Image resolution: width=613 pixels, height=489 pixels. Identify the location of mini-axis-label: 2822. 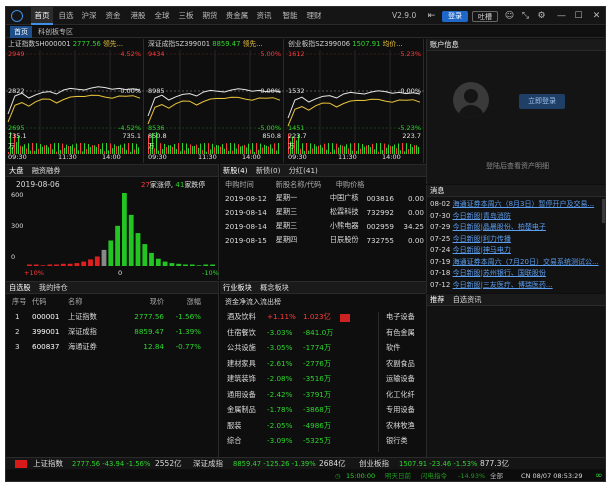
(16, 91).